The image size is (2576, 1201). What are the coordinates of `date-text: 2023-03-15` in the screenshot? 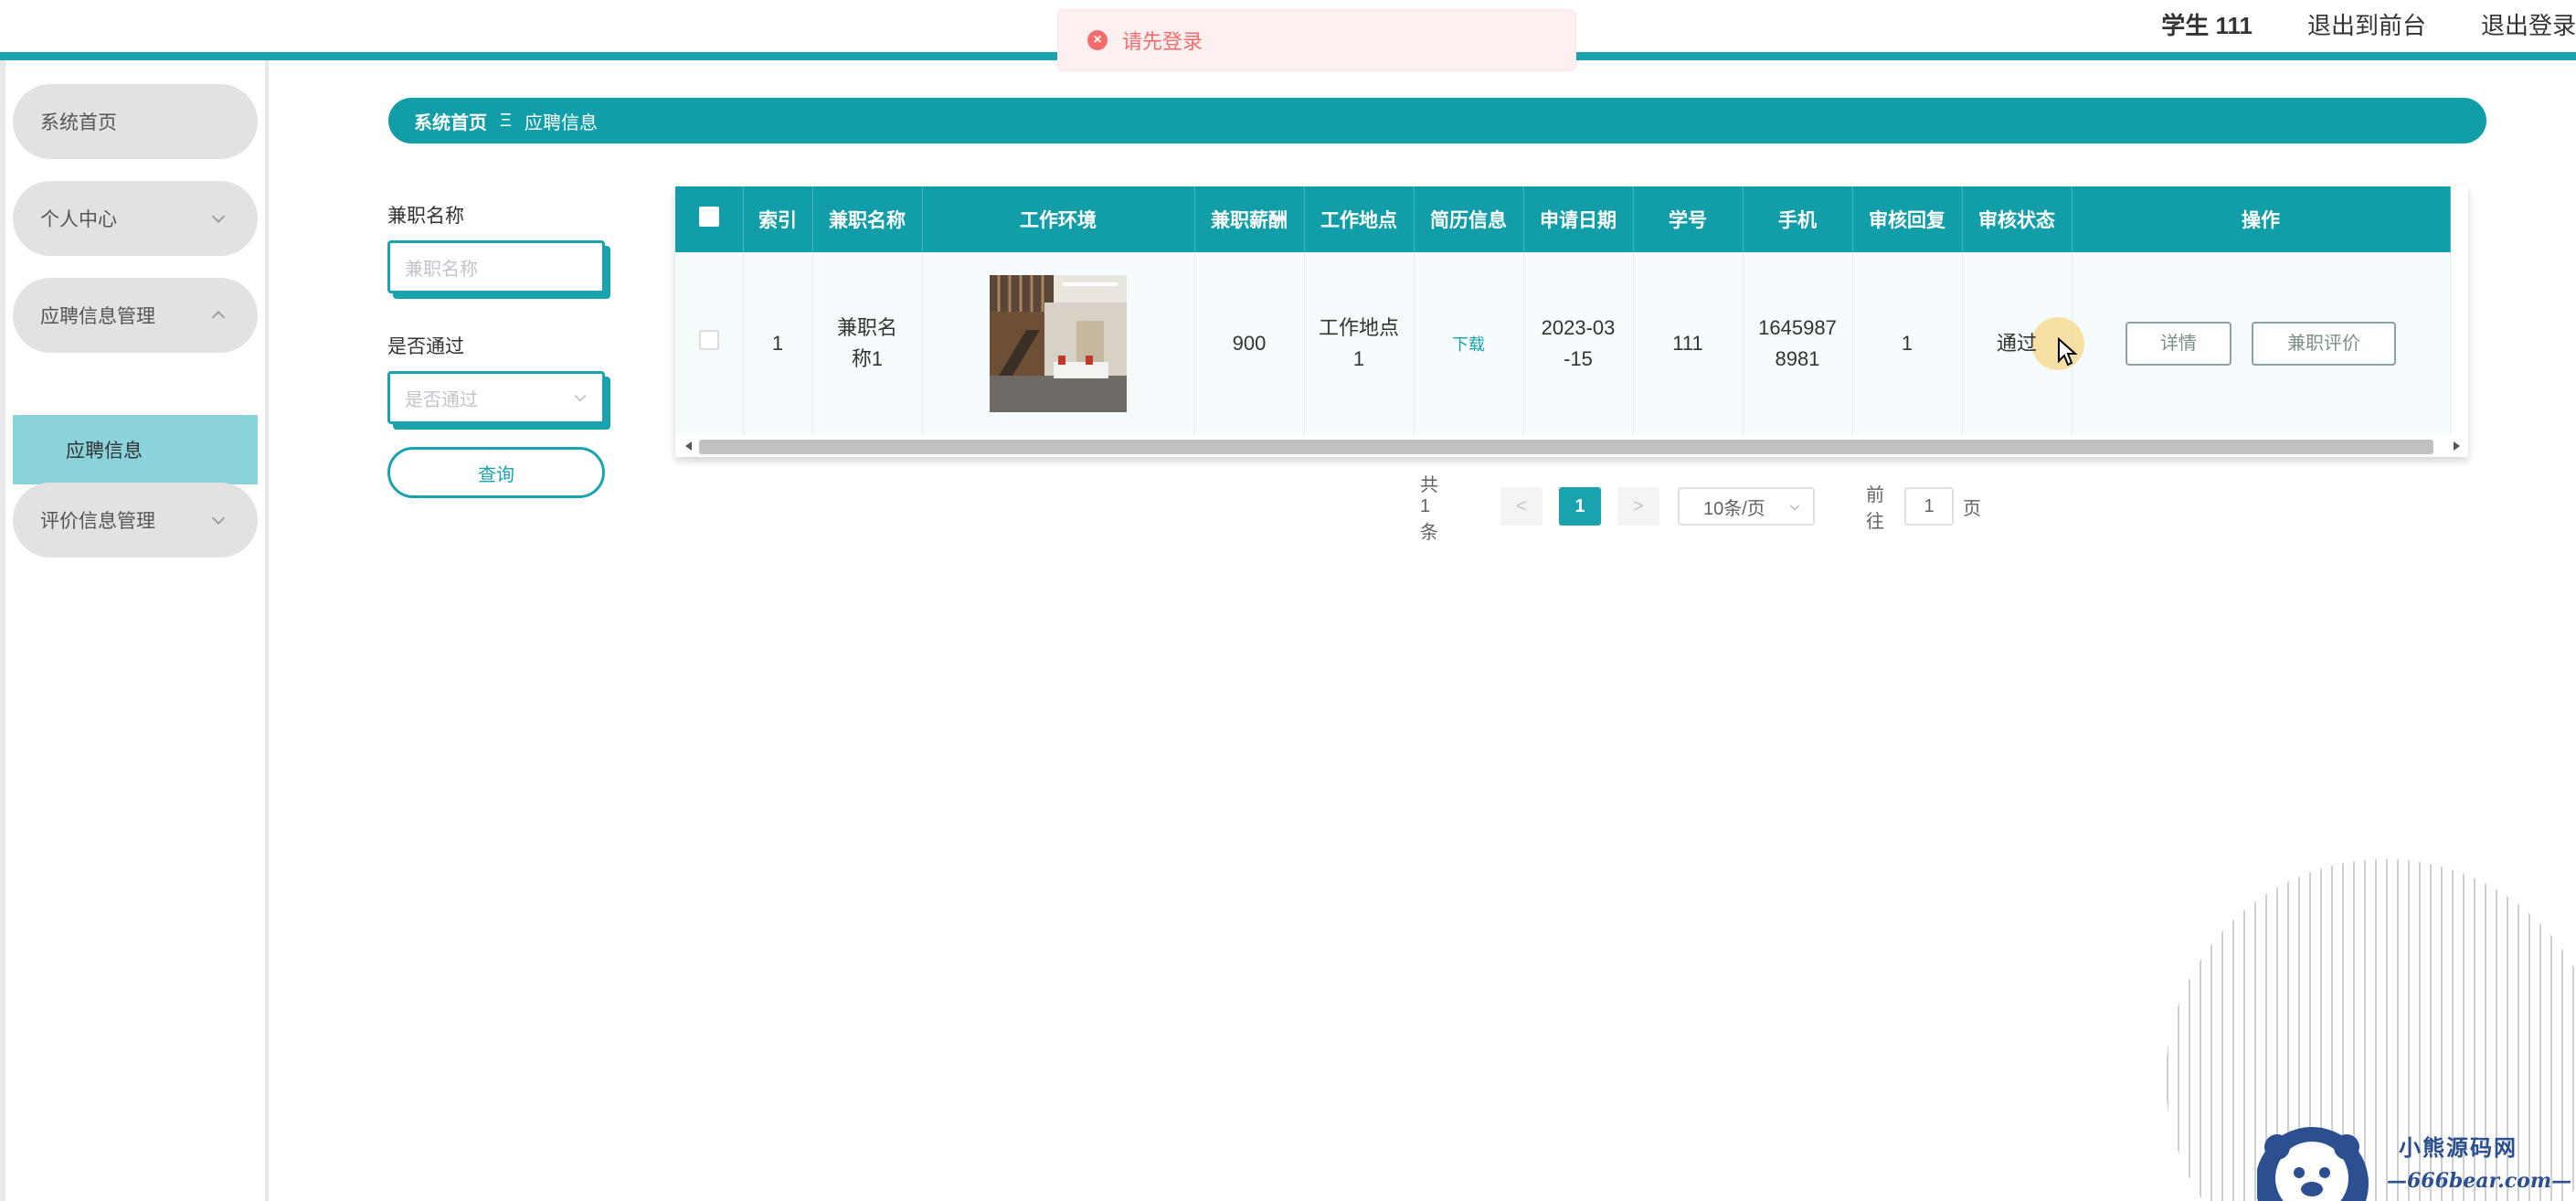 It's located at (1578, 343).